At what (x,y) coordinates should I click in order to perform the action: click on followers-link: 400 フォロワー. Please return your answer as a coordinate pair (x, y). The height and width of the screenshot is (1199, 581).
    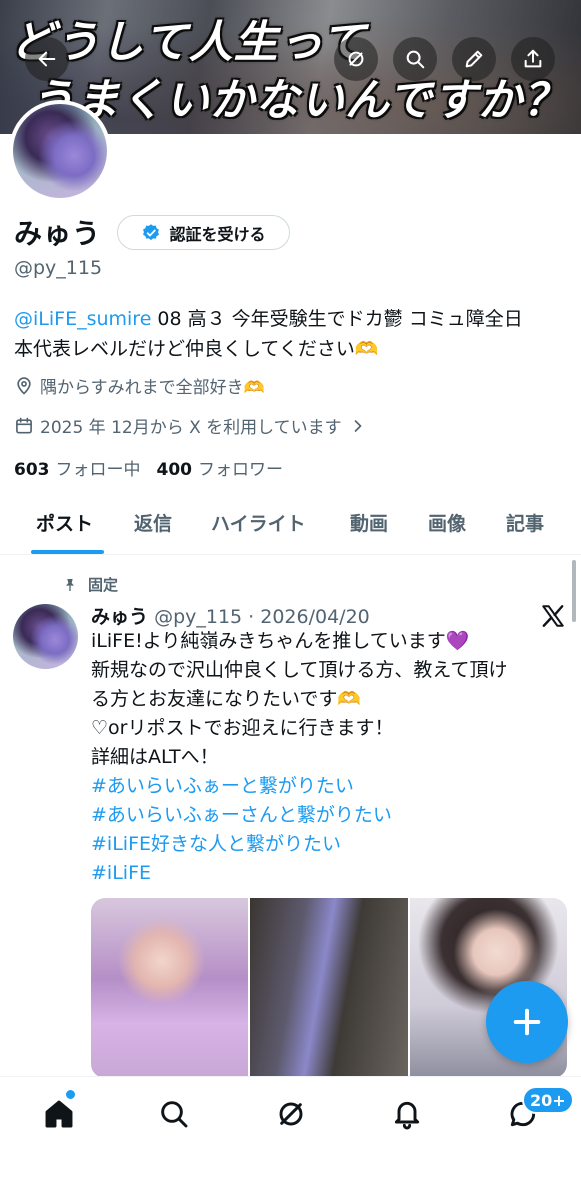
    Looking at the image, I should click on (220, 467).